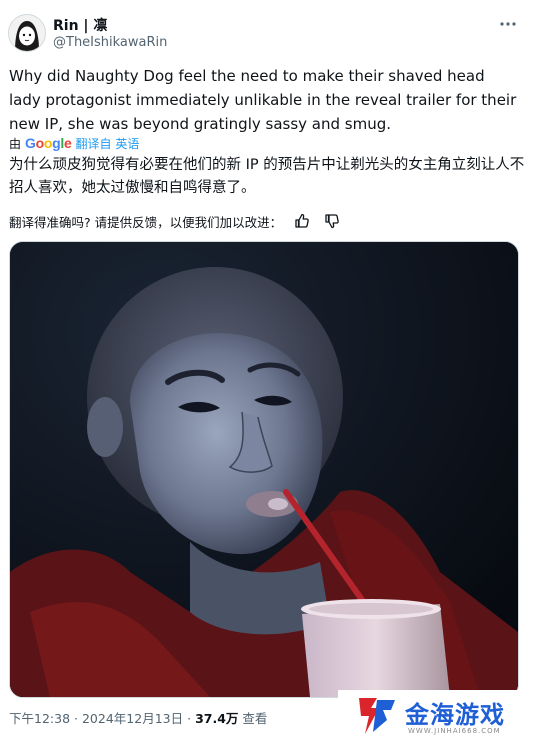  I want to click on thumbs-down-icon, so click(332, 221).